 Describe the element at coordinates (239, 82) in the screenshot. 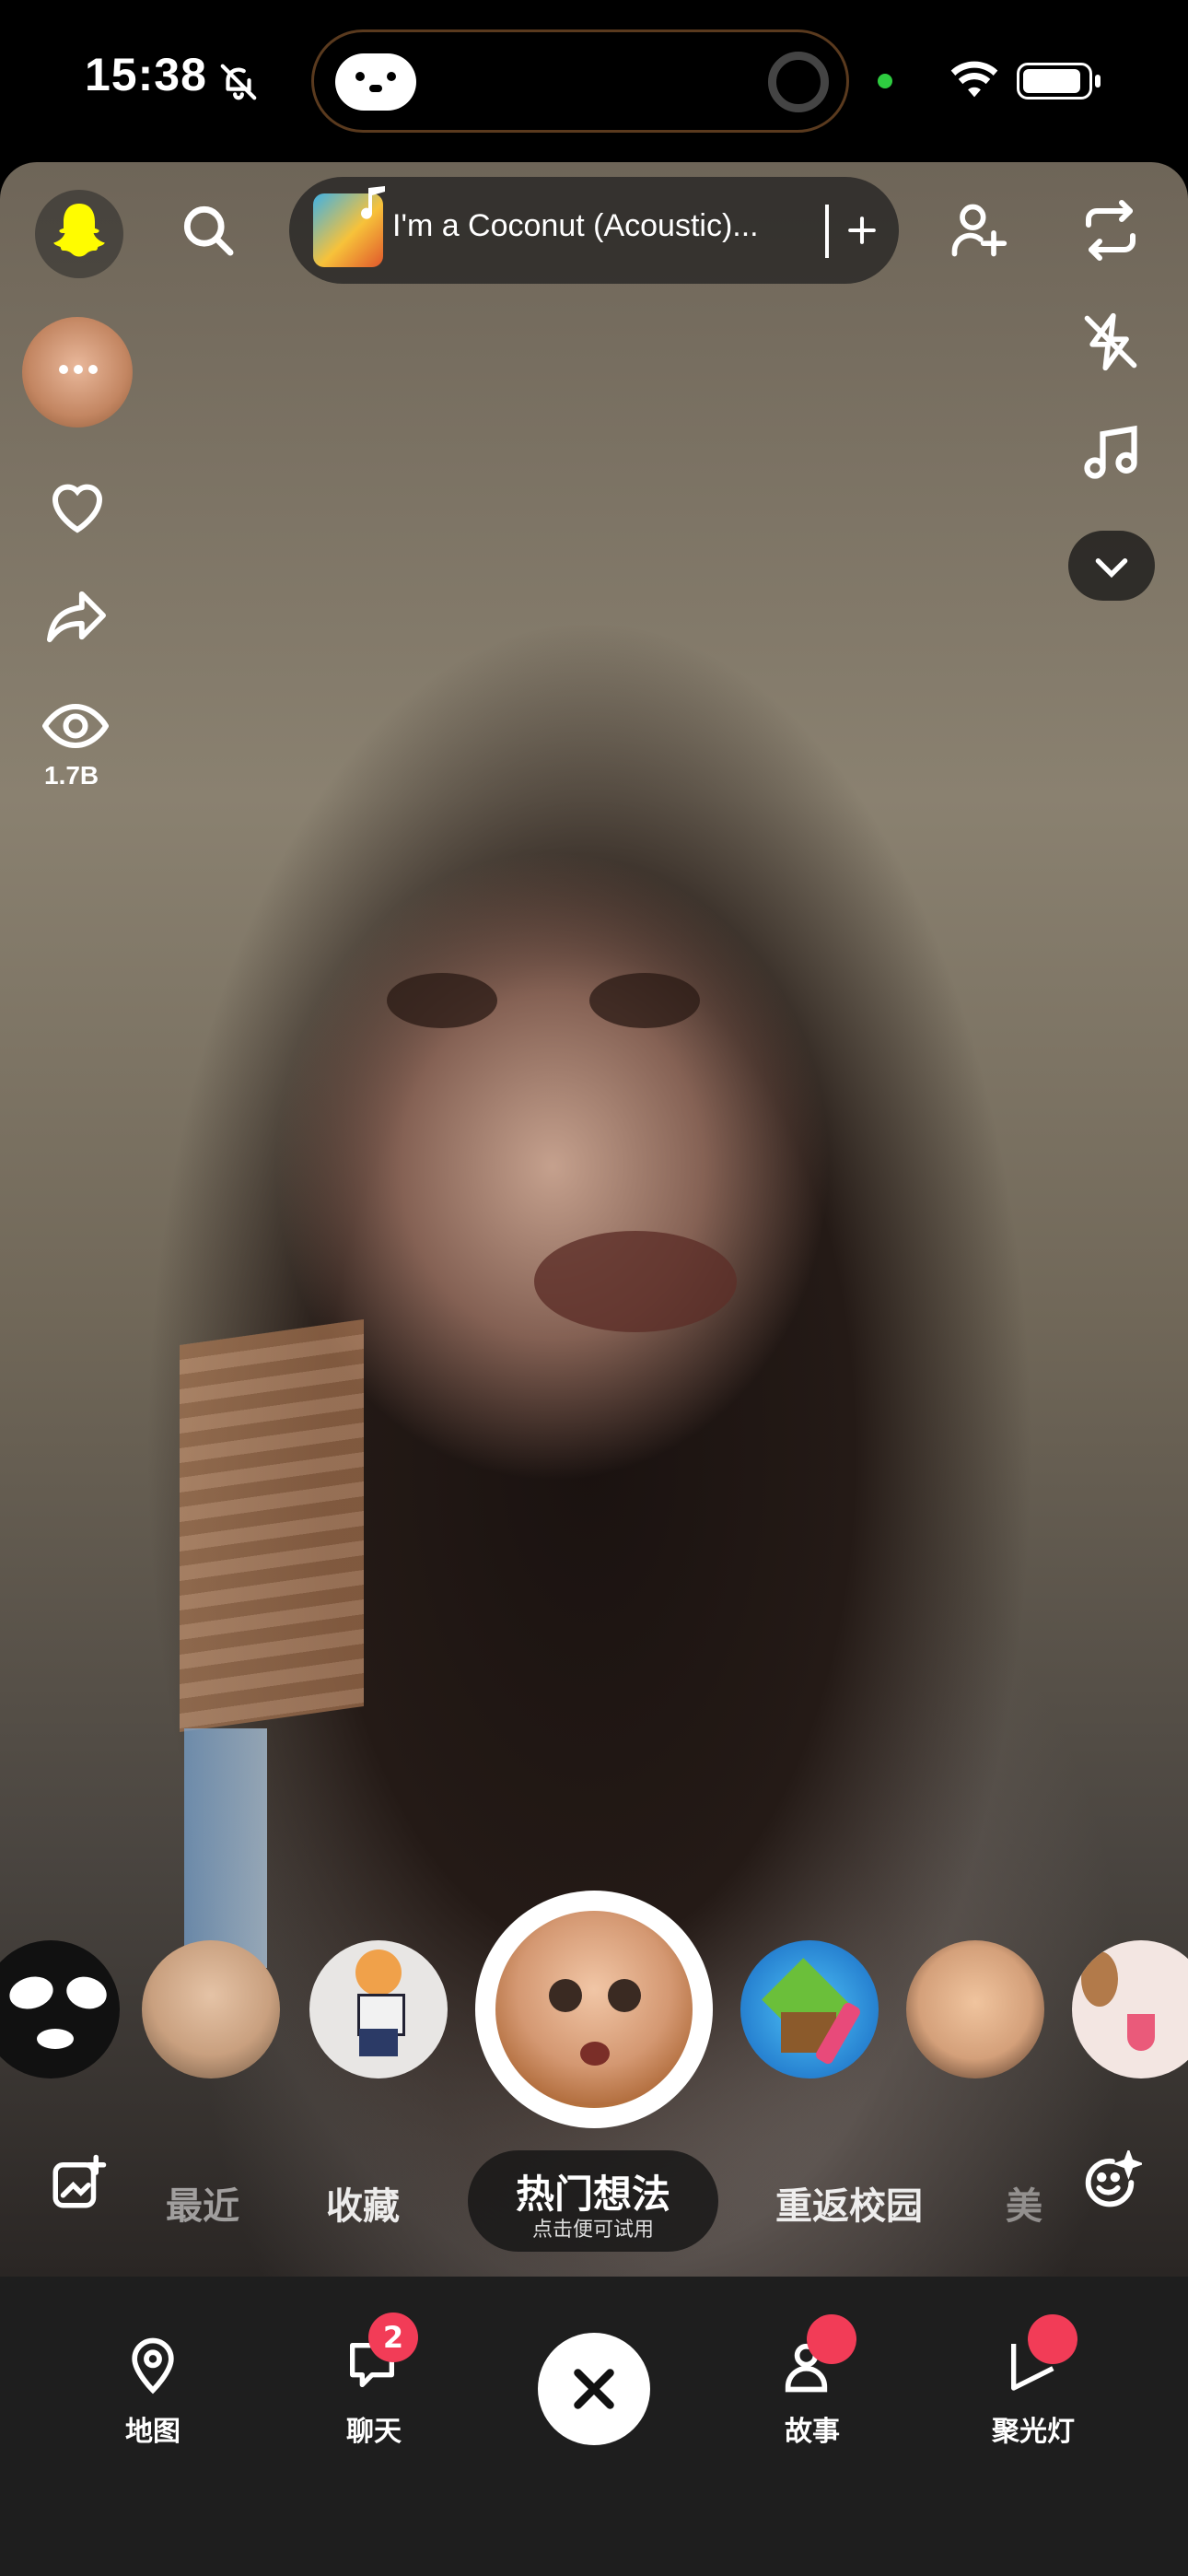

I see `bell-slash-icon` at that location.